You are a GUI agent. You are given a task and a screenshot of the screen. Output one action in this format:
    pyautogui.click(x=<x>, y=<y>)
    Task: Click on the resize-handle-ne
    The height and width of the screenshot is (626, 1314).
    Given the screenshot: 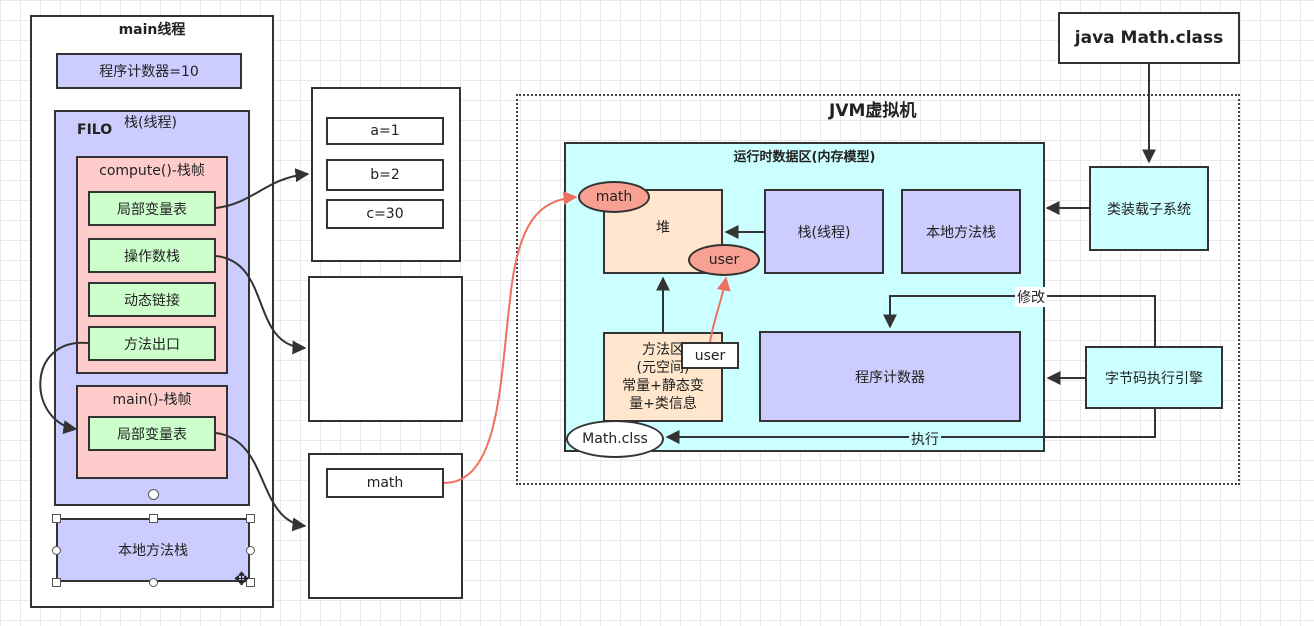 What is the action you would take?
    pyautogui.click(x=250, y=518)
    